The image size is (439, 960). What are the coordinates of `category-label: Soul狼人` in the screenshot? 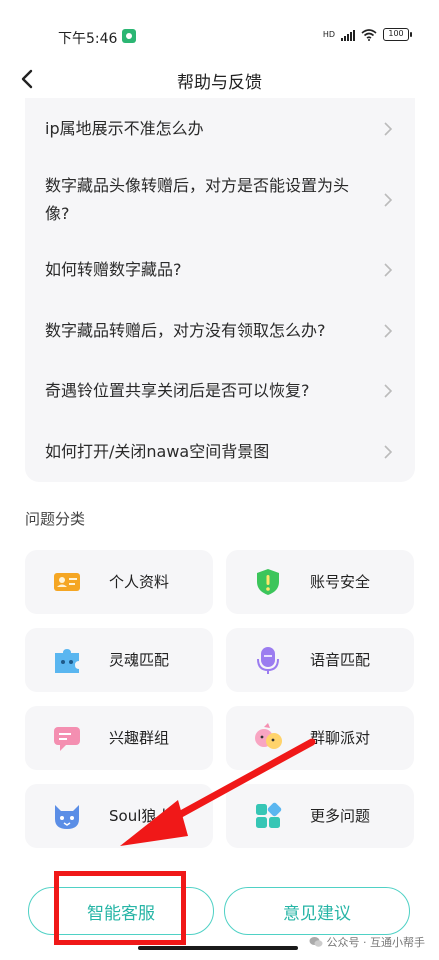 It's located at (140, 816).